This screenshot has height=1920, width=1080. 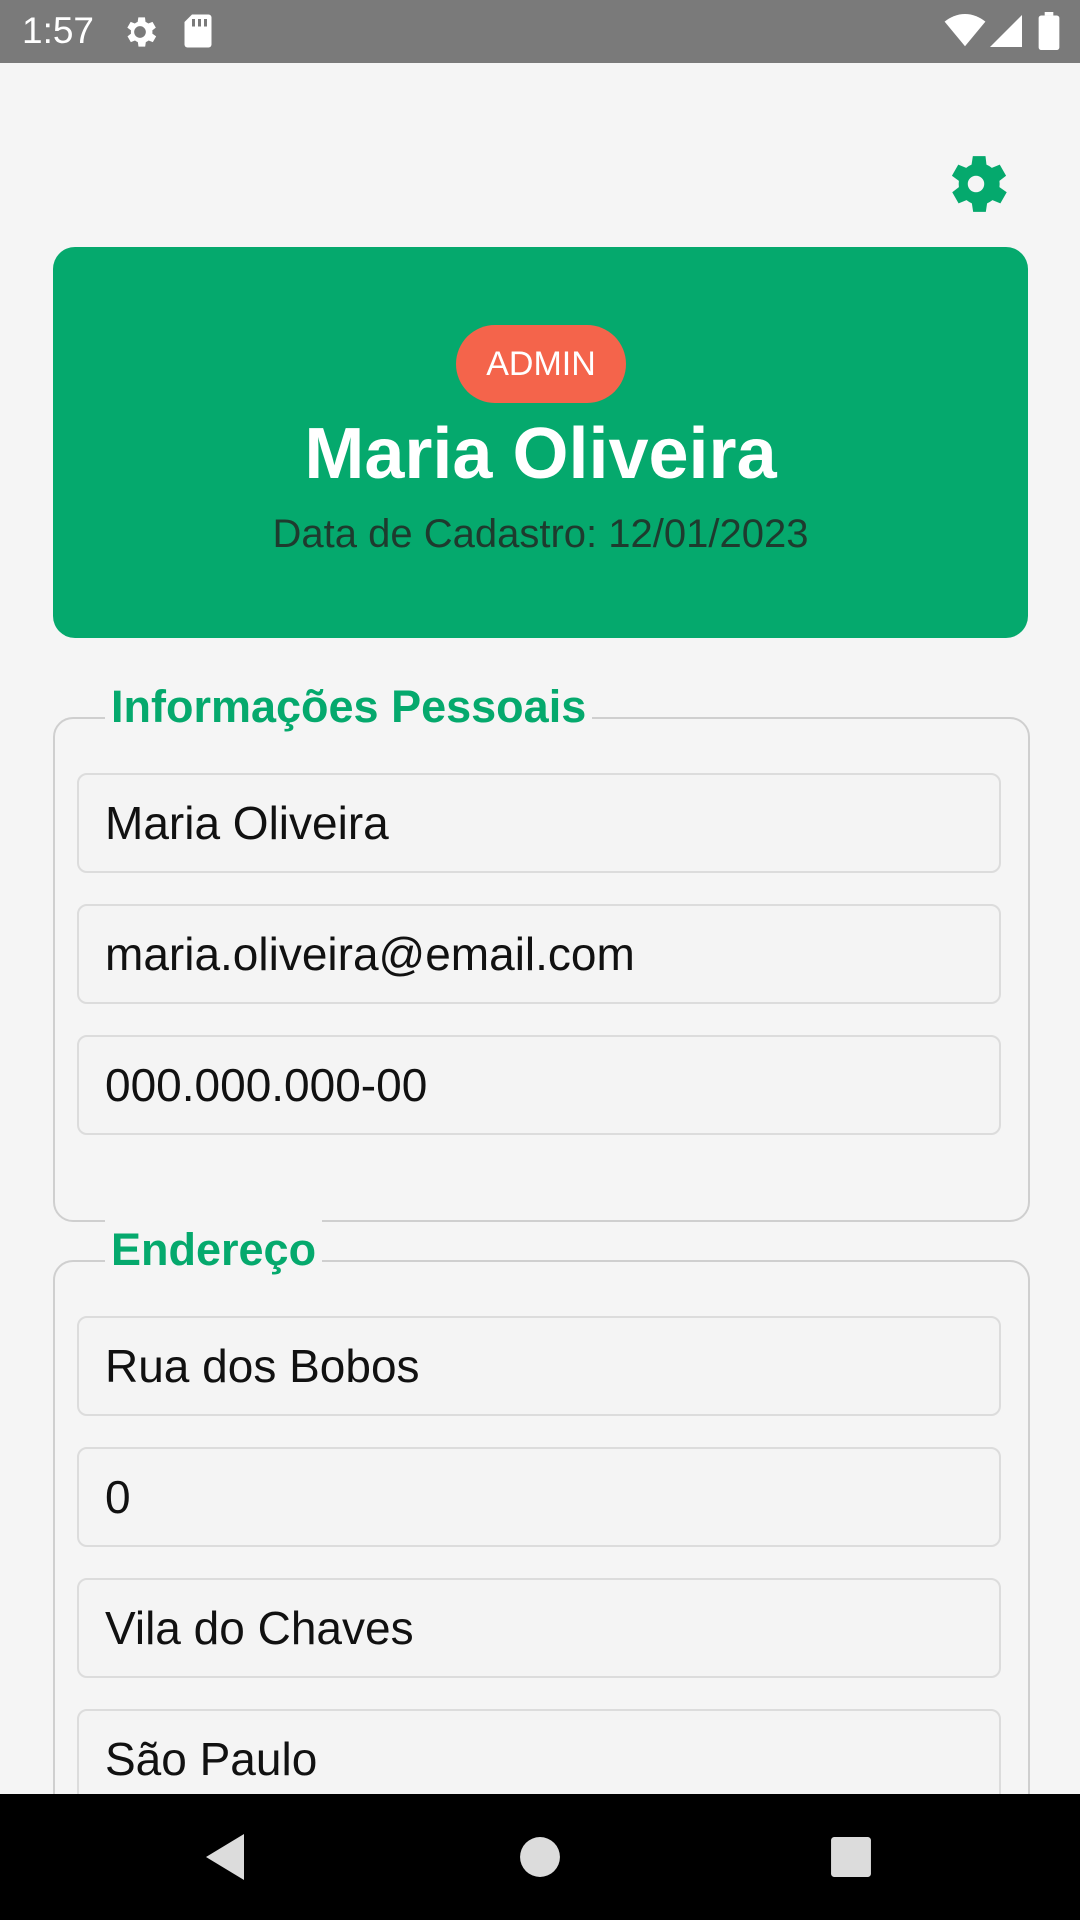 I want to click on recents-button, so click(x=851, y=1857).